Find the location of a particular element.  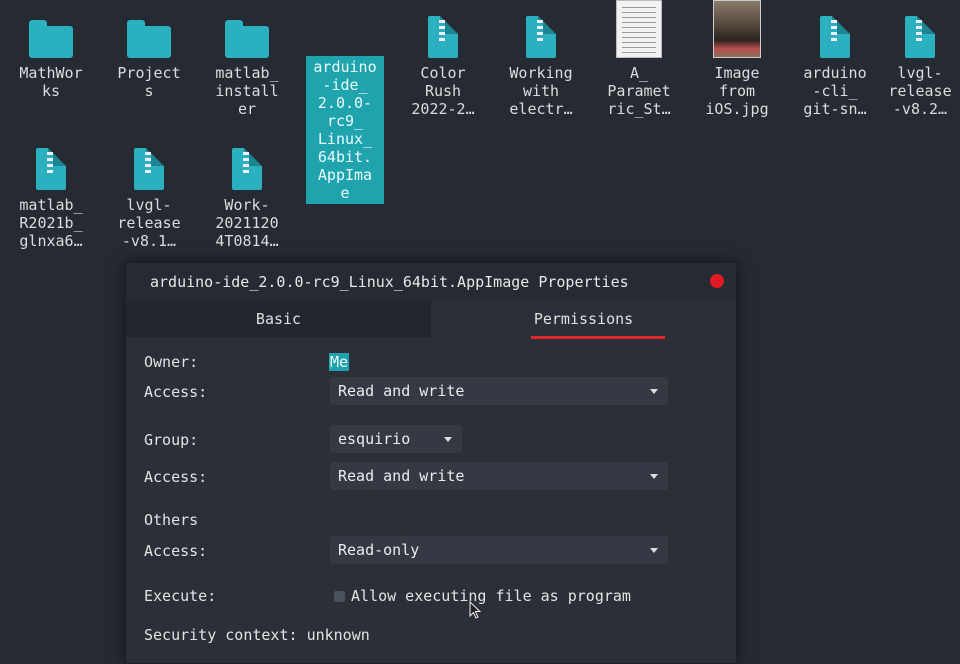

group-access-value: Read and write is located at coordinates (401, 476).